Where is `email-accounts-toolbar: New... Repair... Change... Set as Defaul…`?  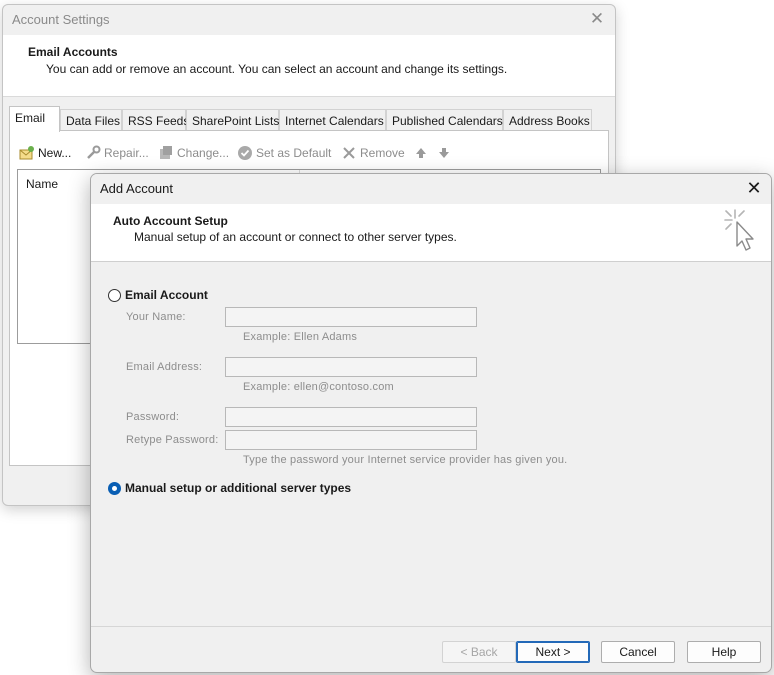 email-accounts-toolbar: New... Repair... Change... Set as Defaul… is located at coordinates (315, 153).